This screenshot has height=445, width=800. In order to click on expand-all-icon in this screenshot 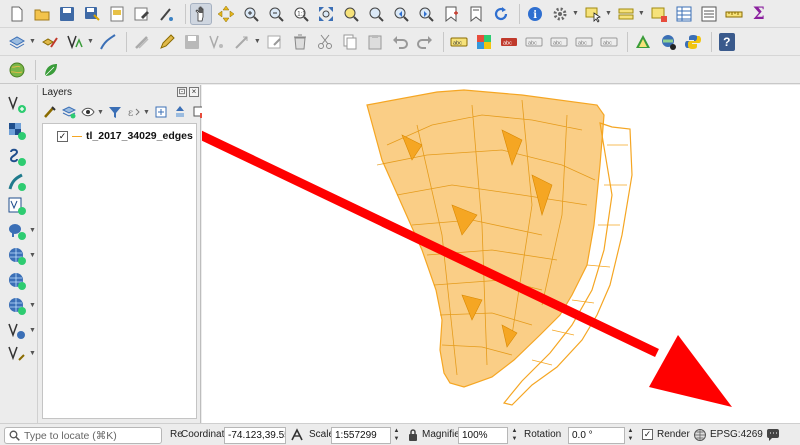, I will do `click(161, 112)`.